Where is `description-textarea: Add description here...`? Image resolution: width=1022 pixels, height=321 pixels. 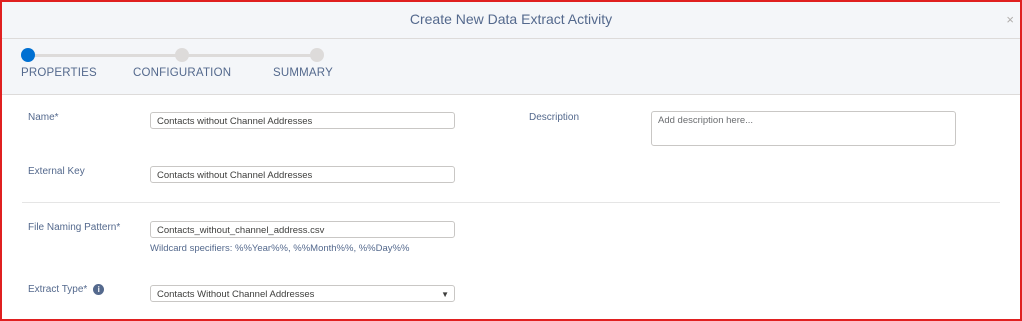
description-textarea: Add description here... is located at coordinates (803, 128).